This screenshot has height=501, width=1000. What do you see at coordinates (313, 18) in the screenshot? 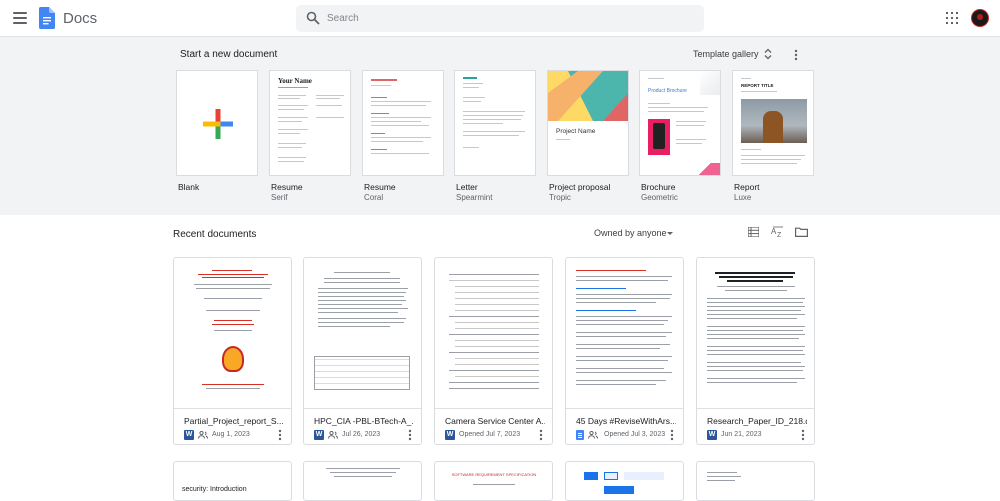
I see `search-icon` at bounding box center [313, 18].